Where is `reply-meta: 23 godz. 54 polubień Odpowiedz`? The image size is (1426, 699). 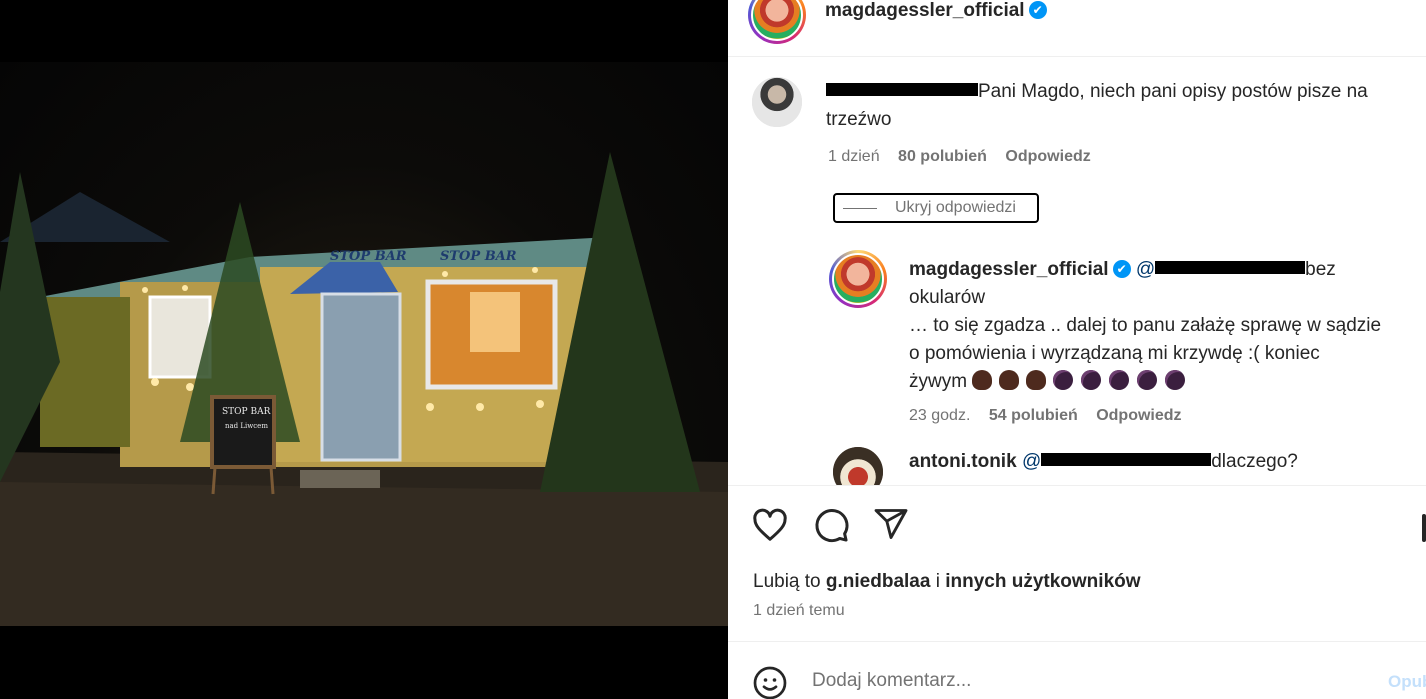 reply-meta: 23 godz. 54 polubień Odpowiedz is located at coordinates (1052, 416).